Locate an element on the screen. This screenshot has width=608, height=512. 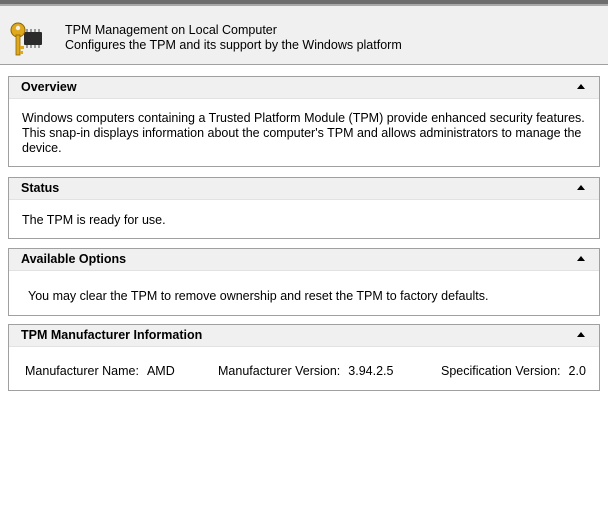
manufacturer-name: Manufacturer Name: AMD is located at coordinates (100, 371).